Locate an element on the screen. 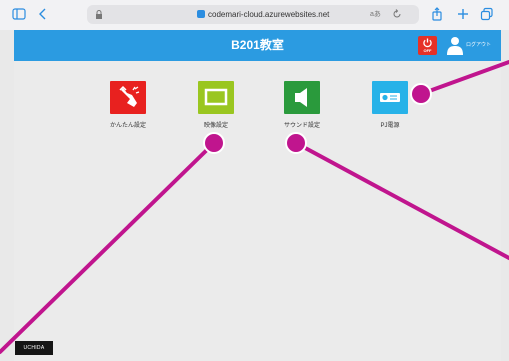 The image size is (509, 361). url-text: codemari-cloud.azurewebsites.net is located at coordinates (263, 15).